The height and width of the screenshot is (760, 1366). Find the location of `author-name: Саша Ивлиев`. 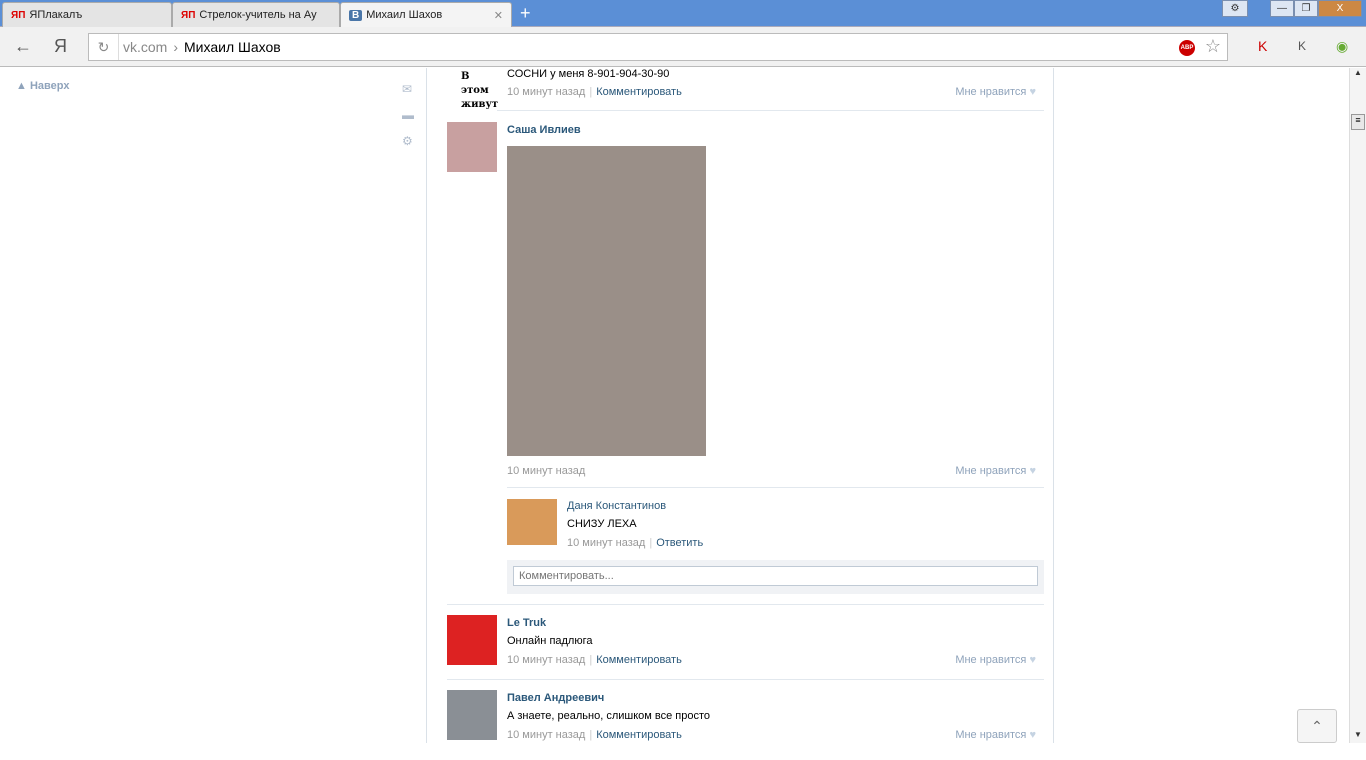

author-name: Саша Ивлиев is located at coordinates (544, 130).